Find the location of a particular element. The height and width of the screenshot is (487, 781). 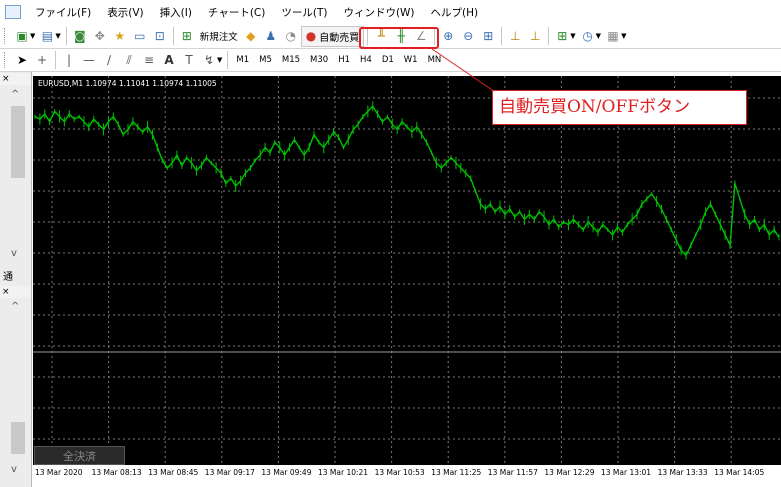

annotation-callout: 自動売買ON/OFFボタン is located at coordinates (619, 107).